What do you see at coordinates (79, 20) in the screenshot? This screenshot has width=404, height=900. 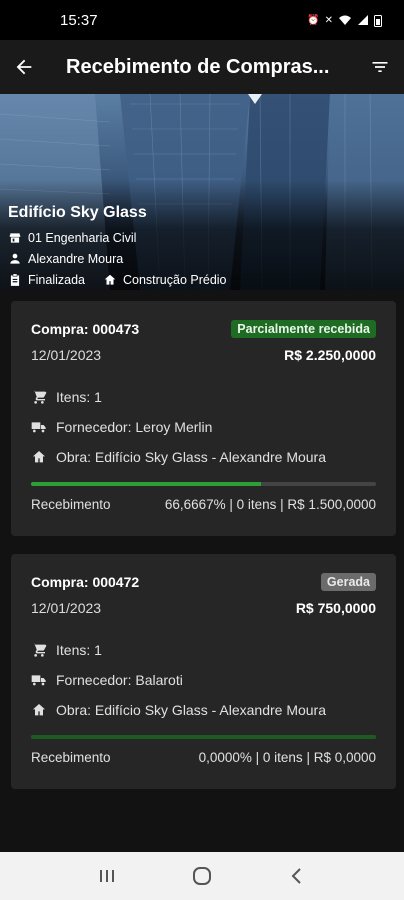 I see `status-time: 15:37` at bounding box center [79, 20].